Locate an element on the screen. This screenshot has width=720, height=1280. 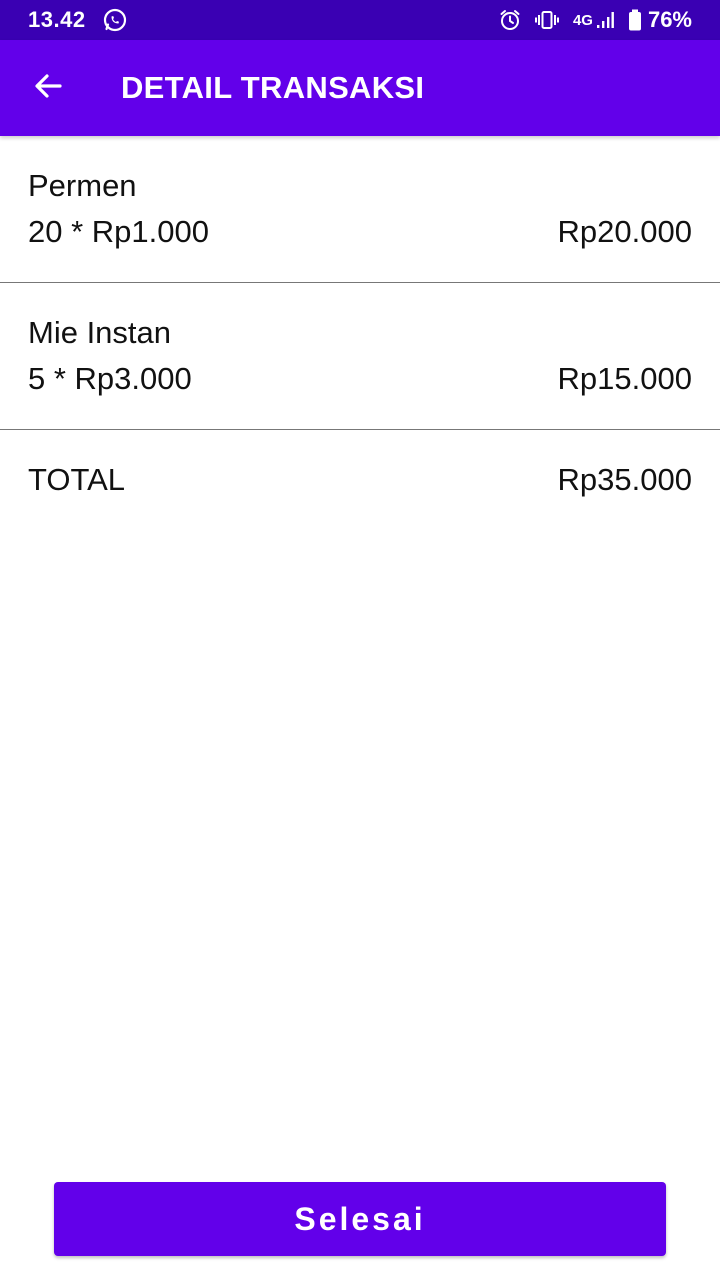
arrow-back-icon is located at coordinates (48, 88).